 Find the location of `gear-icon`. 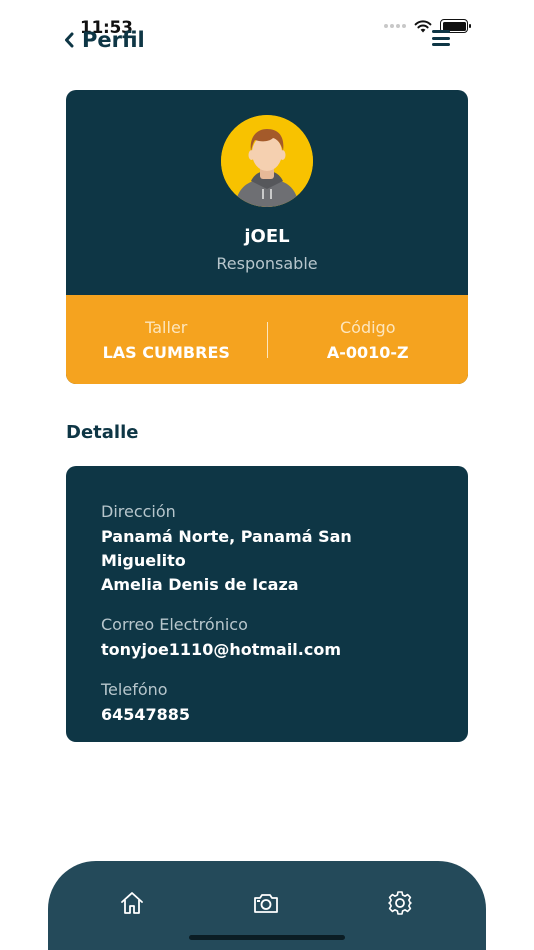

gear-icon is located at coordinates (400, 903).